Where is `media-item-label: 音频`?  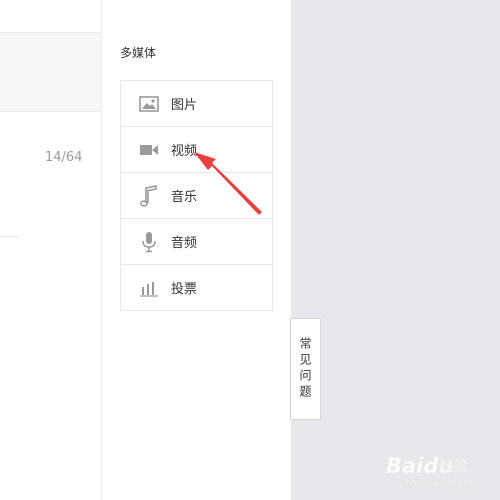
media-item-label: 音频 is located at coordinates (184, 243).